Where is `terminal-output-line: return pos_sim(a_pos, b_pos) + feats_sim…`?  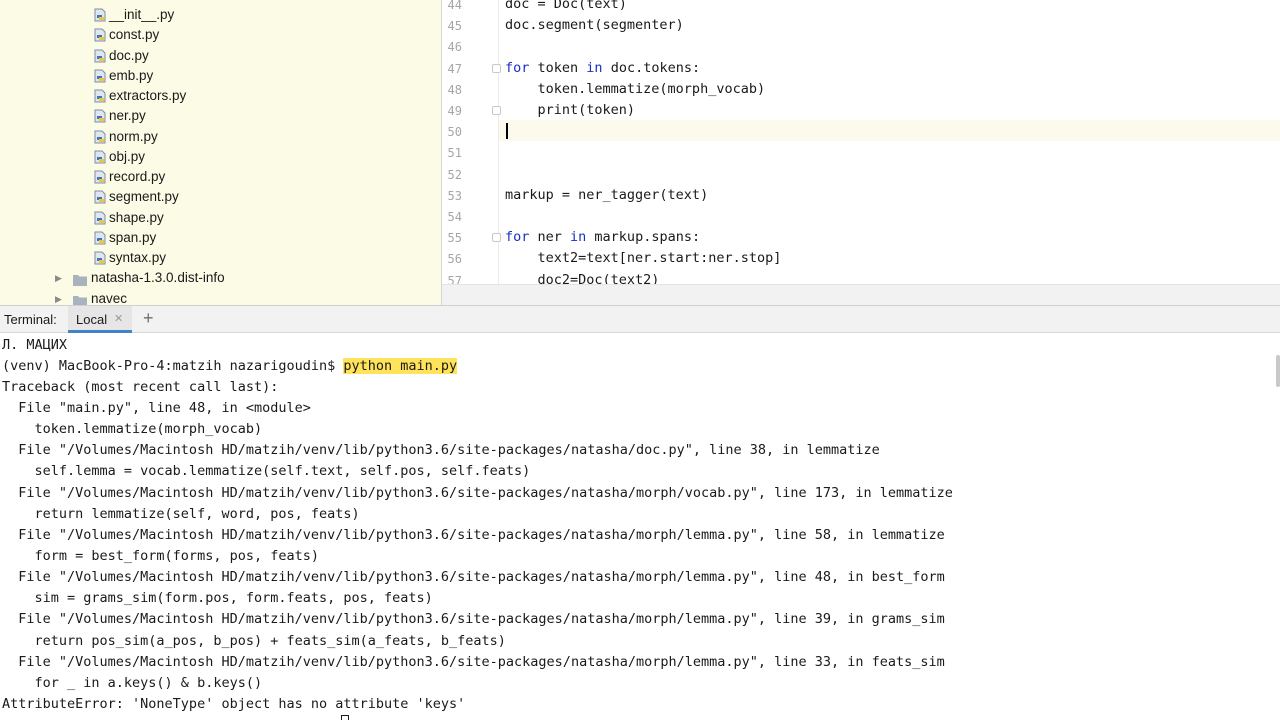
terminal-output-line: return pos_sim(a_pos, b_pos) + feats_sim… is located at coordinates (254, 640).